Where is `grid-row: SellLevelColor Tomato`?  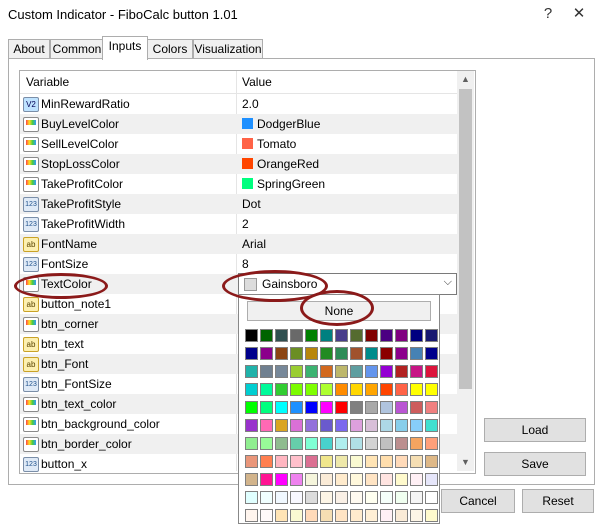 grid-row: SellLevelColor Tomato is located at coordinates (238, 144).